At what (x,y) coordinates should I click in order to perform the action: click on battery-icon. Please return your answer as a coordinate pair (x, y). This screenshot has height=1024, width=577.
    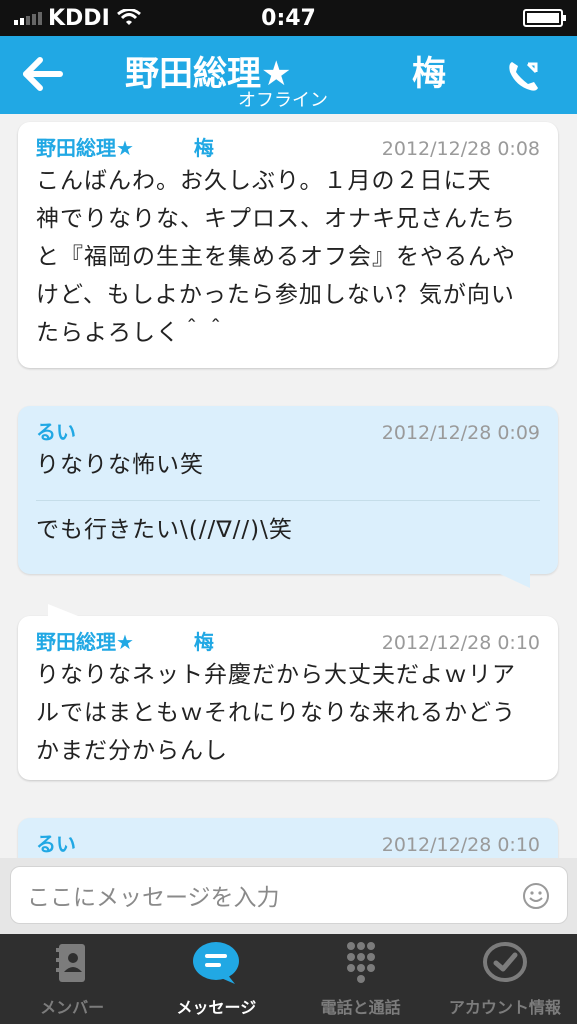
    Looking at the image, I should click on (544, 18).